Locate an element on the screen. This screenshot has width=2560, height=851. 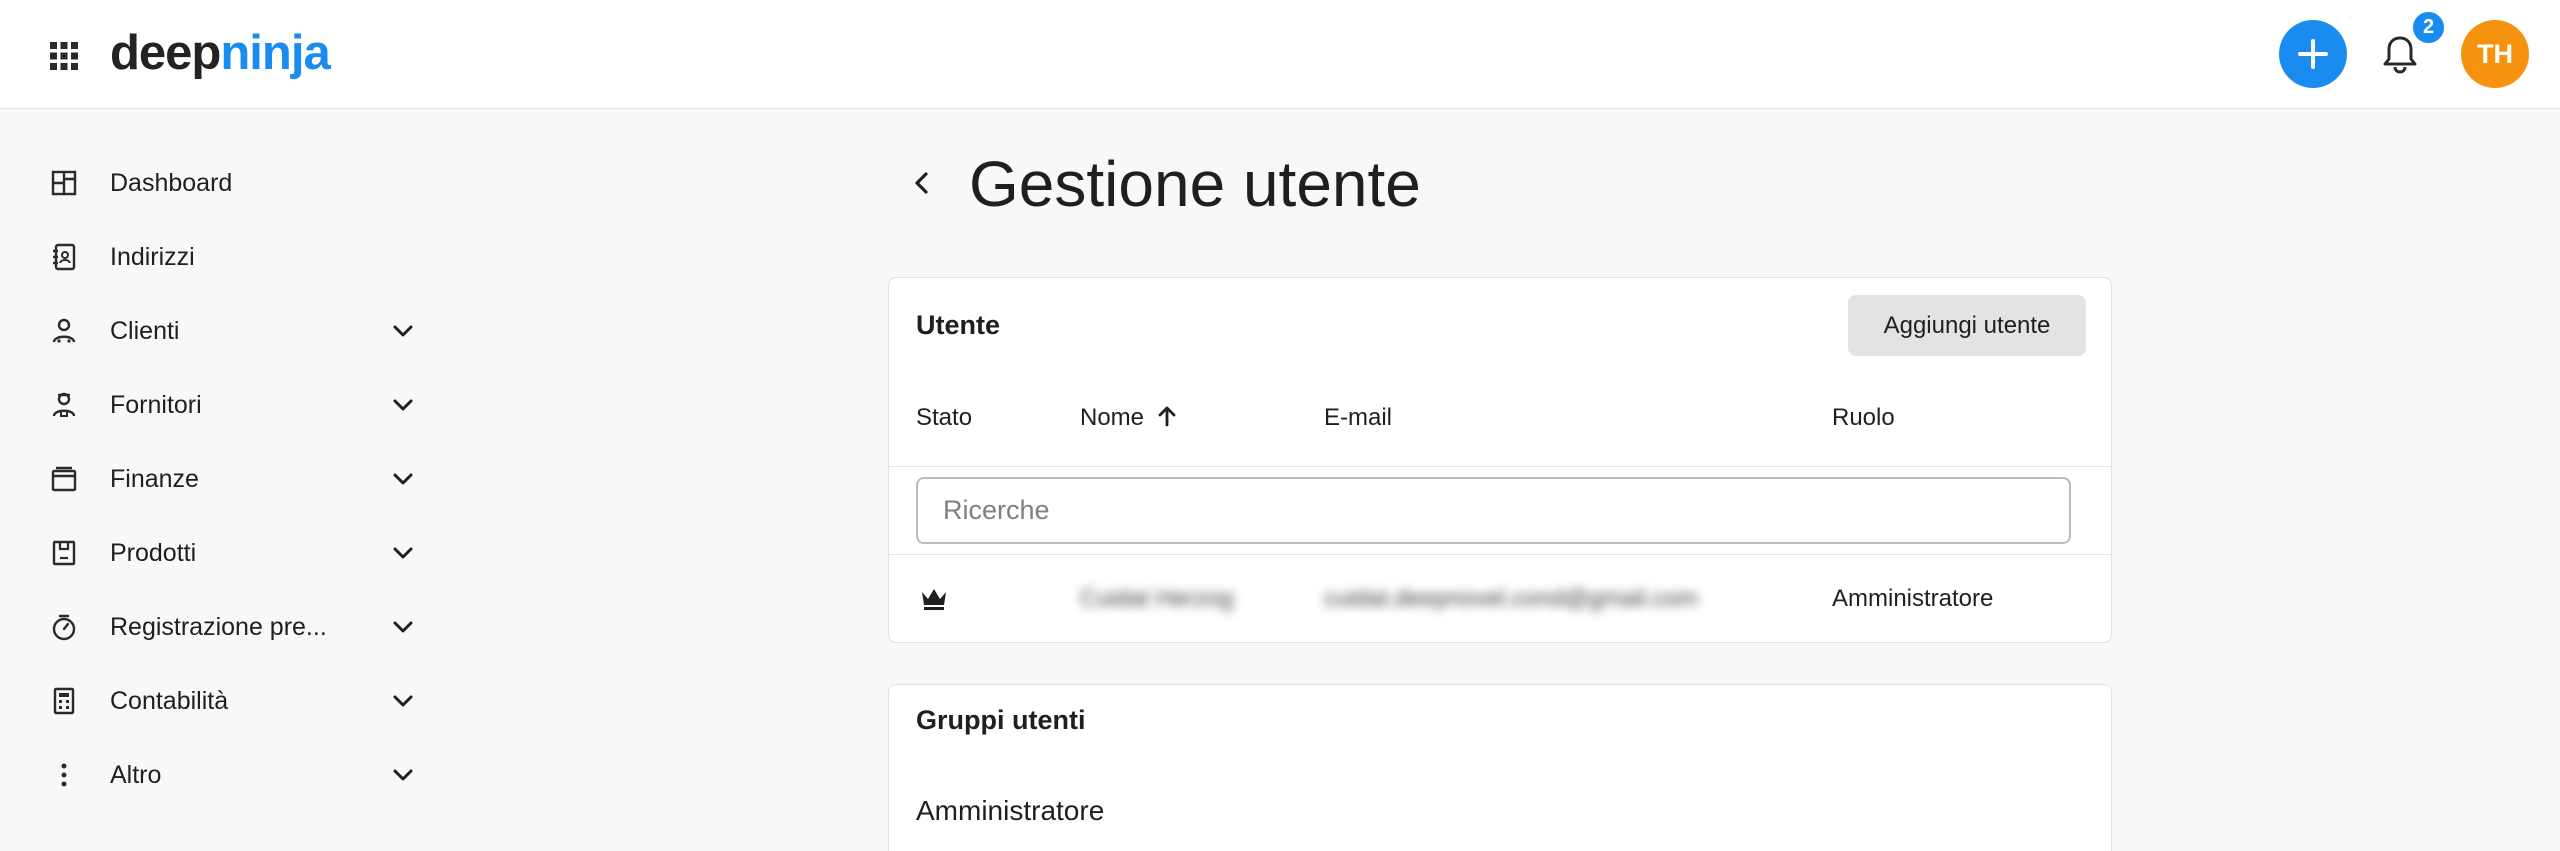
user-name-cell: Cuidat Herzog is located at coordinates (1157, 598).